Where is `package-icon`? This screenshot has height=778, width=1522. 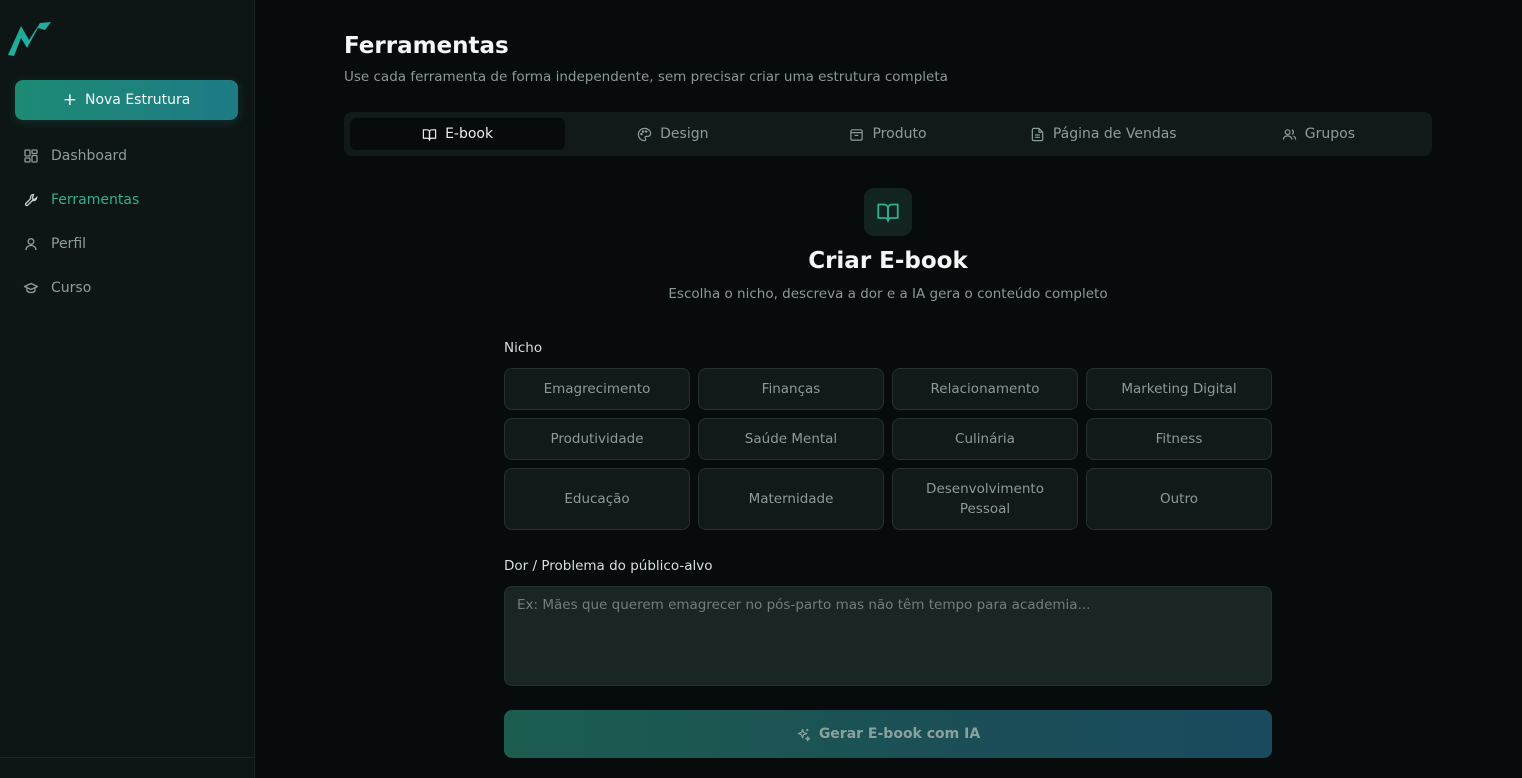 package-icon is located at coordinates (857, 134).